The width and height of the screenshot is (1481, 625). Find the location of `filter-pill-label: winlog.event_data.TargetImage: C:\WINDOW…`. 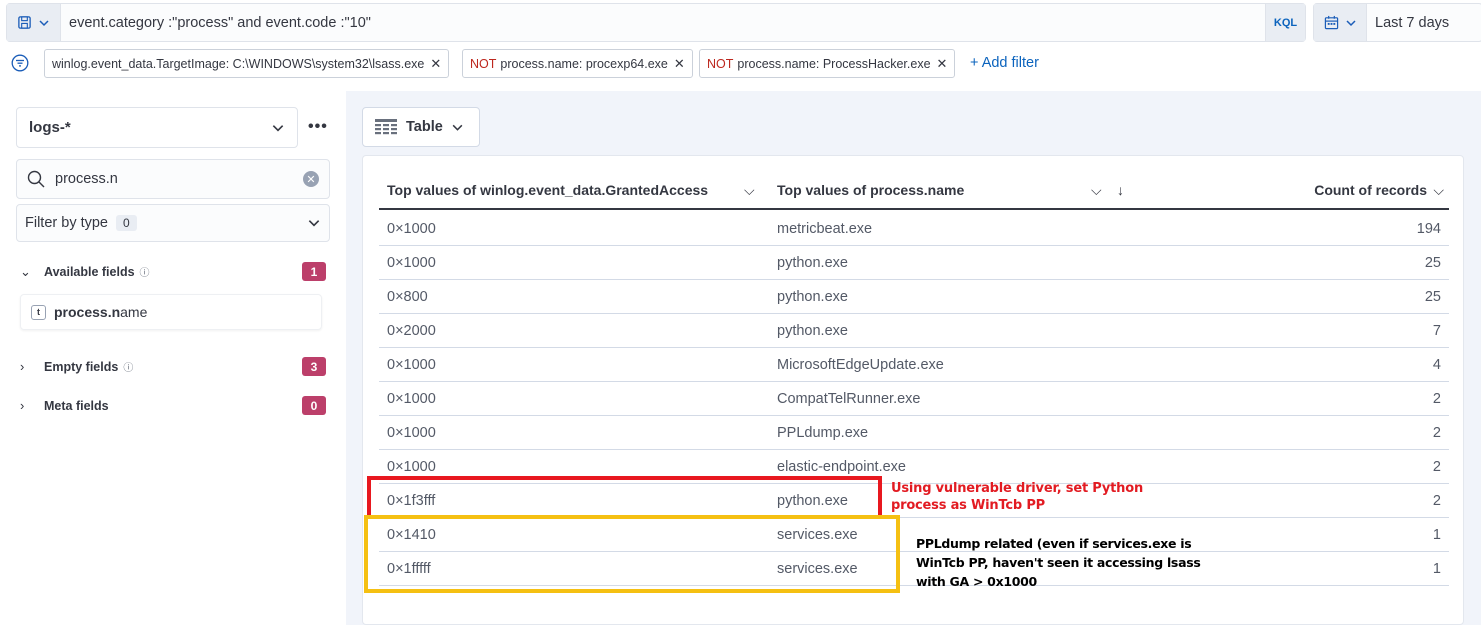

filter-pill-label: winlog.event_data.TargetImage: C:\WINDOW… is located at coordinates (238, 63).